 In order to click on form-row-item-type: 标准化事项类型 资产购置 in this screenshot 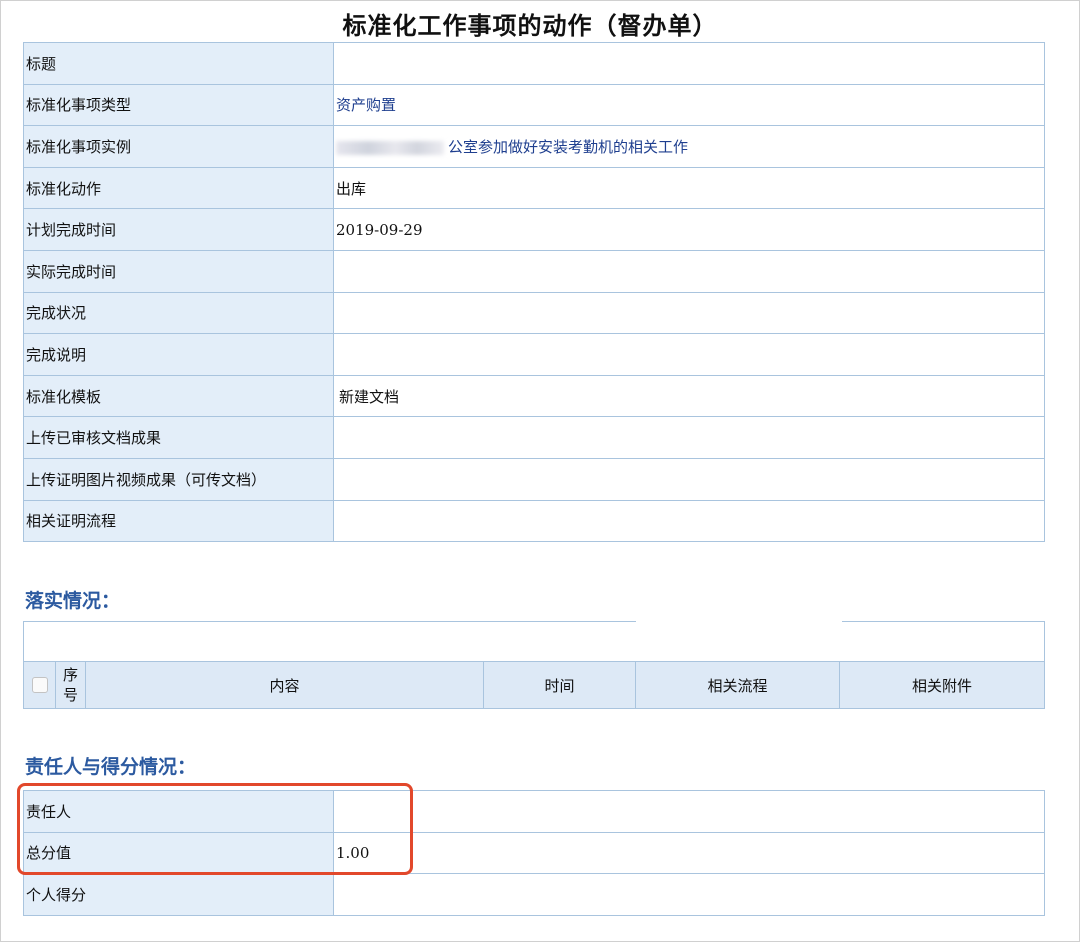, I will do `click(534, 105)`.